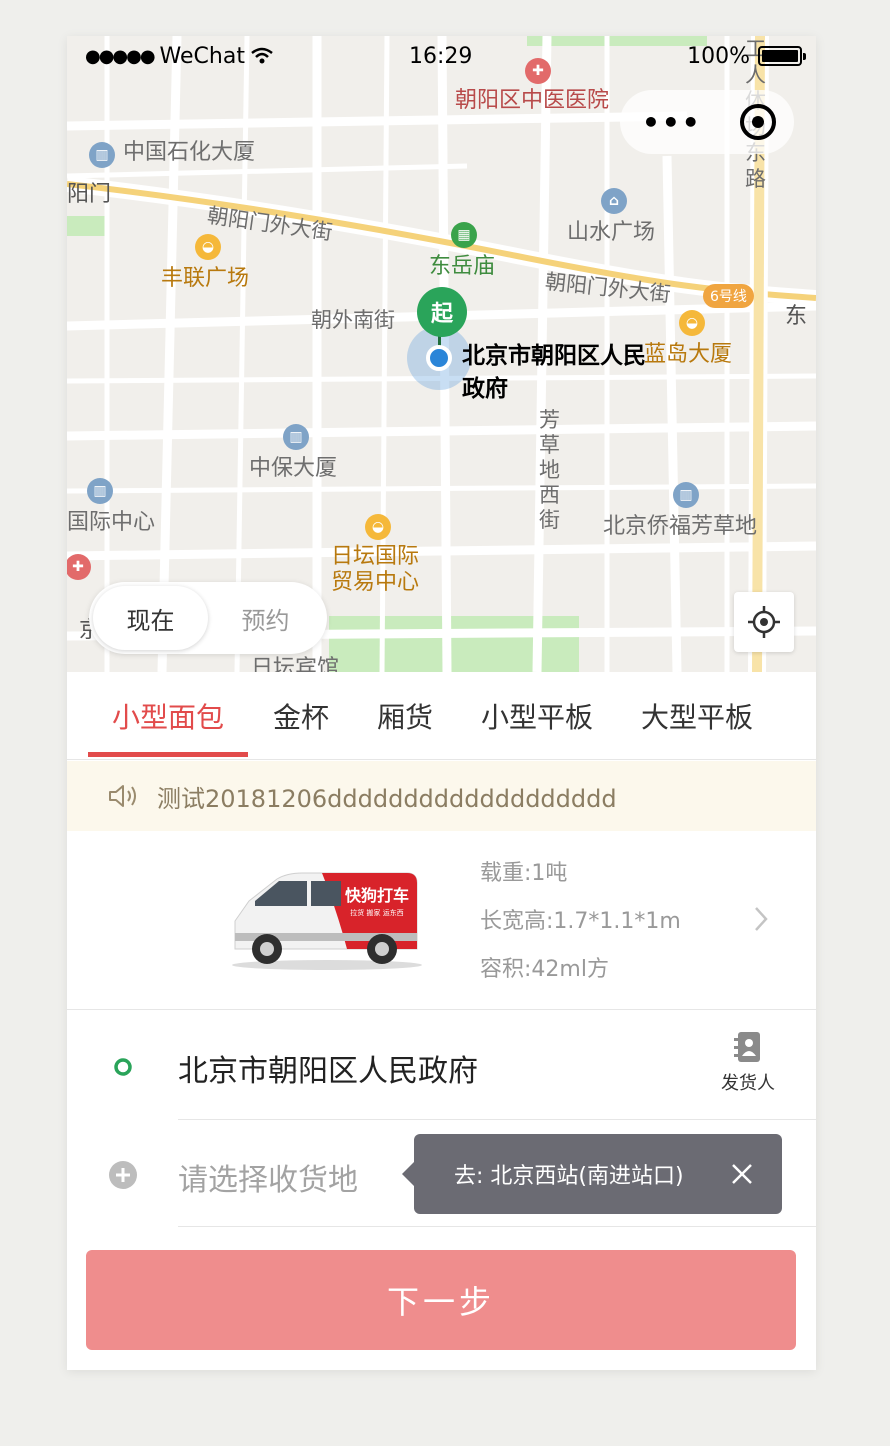 This screenshot has height=1446, width=890. Describe the element at coordinates (268, 1180) in the screenshot. I see `dropoff-placeholder: 请选择收货地` at that location.